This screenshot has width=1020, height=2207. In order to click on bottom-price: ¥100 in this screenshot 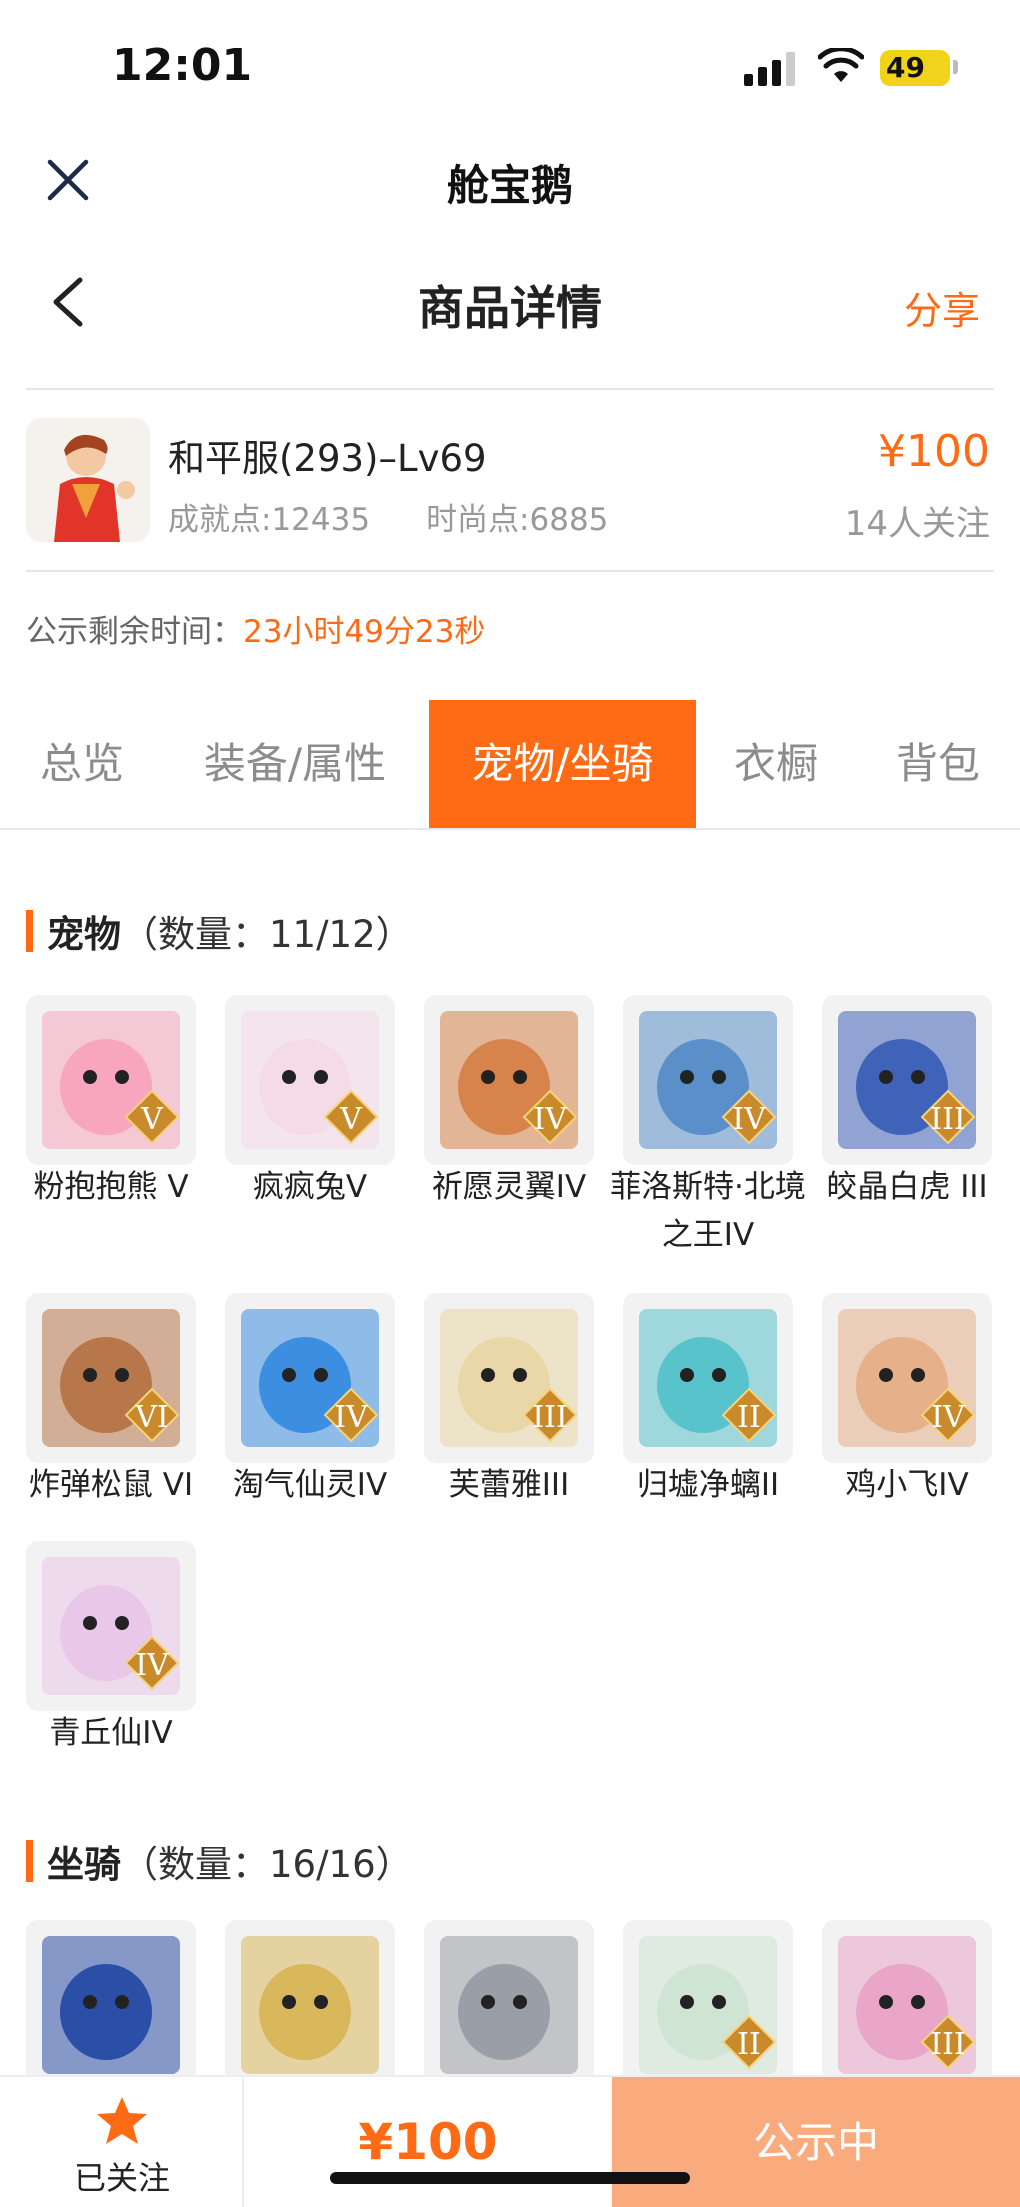, I will do `click(428, 2142)`.